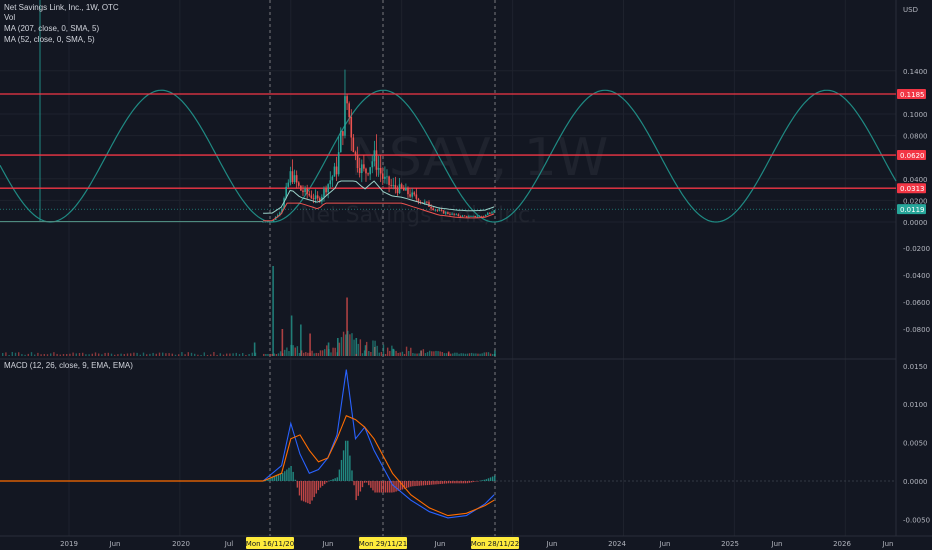  What do you see at coordinates (418, 215) in the screenshot?
I see `watermark-name: Net Savings Link, Inc.` at bounding box center [418, 215].